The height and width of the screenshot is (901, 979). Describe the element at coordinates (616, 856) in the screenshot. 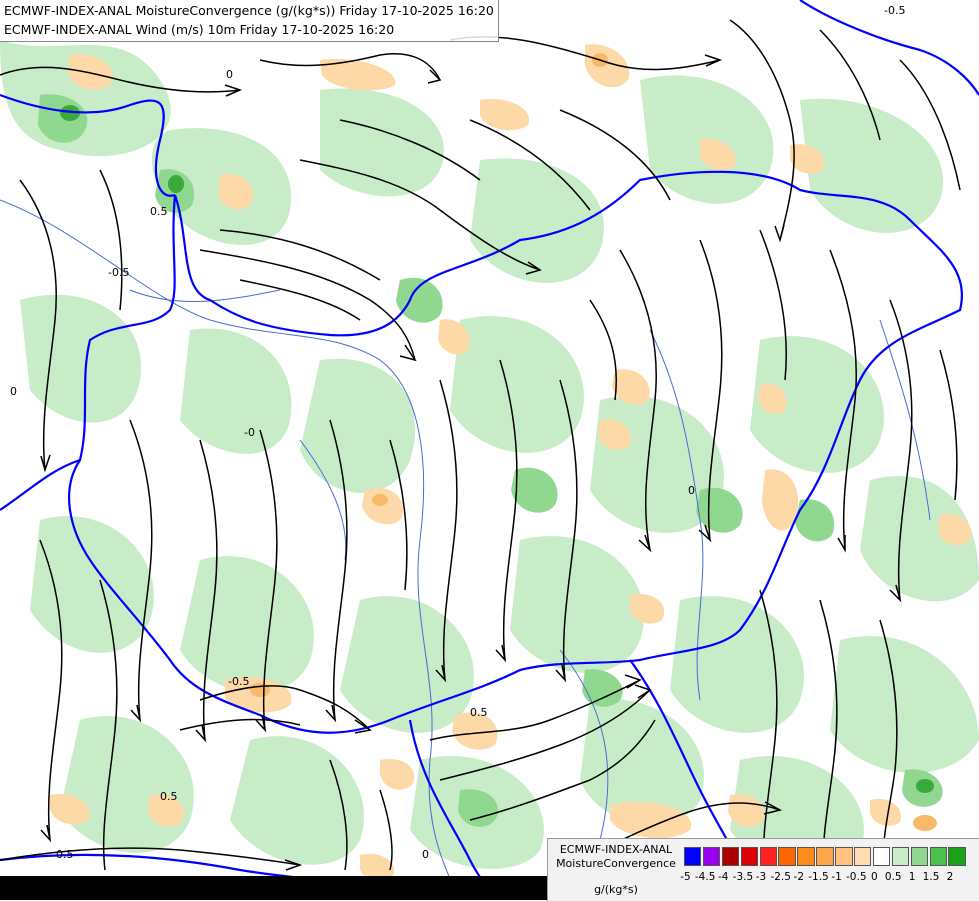

I see `legend-title: ECMWF-INDEX-ANAL MoistureConvergence` at that location.